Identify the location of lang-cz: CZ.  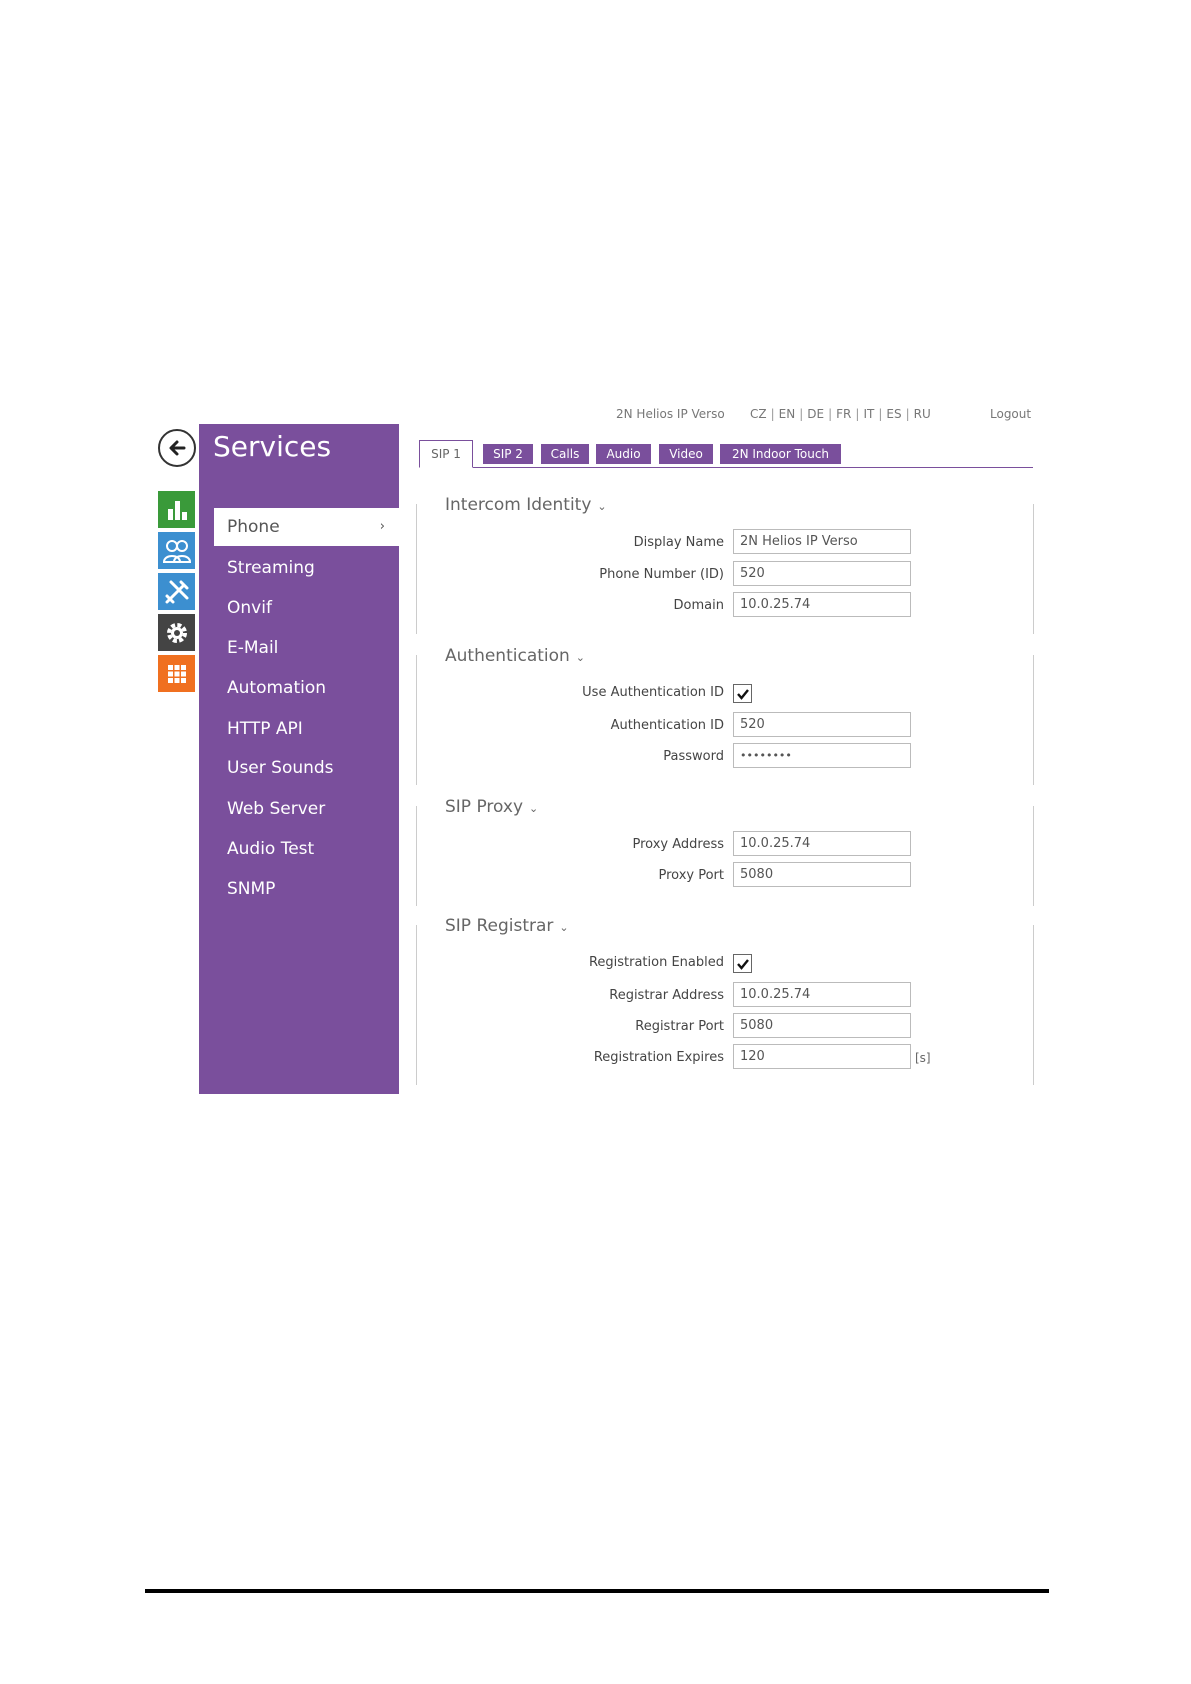
(758, 414).